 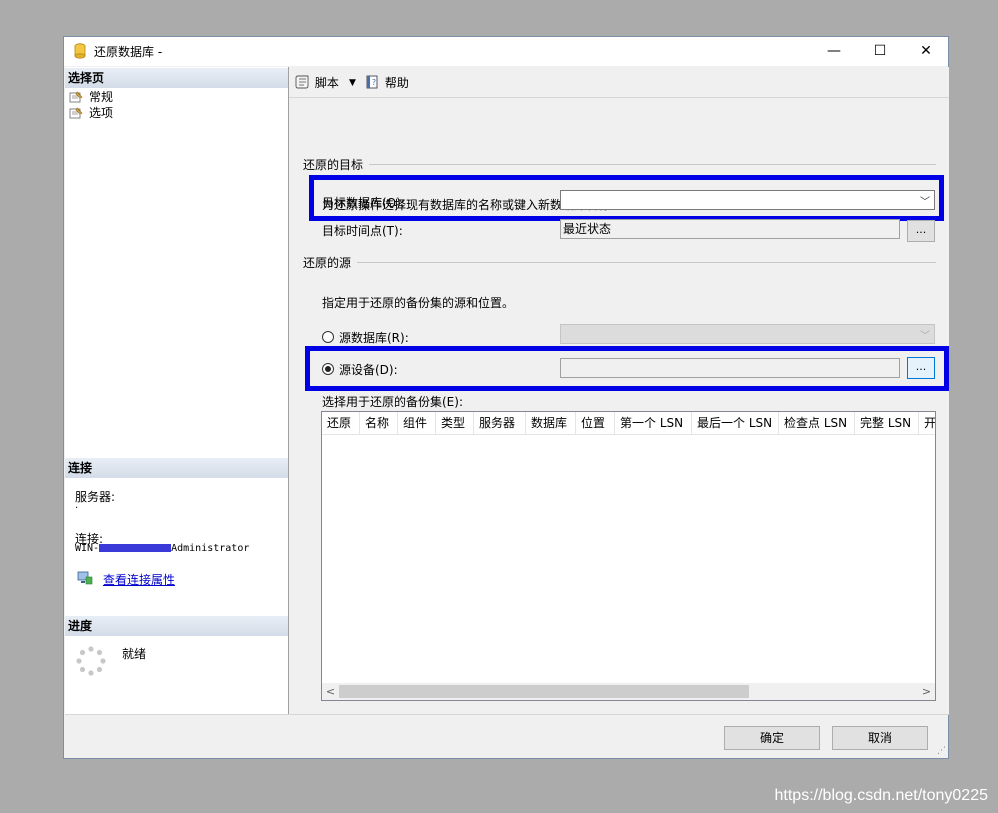 I want to click on minimize-button: —, so click(x=834, y=51).